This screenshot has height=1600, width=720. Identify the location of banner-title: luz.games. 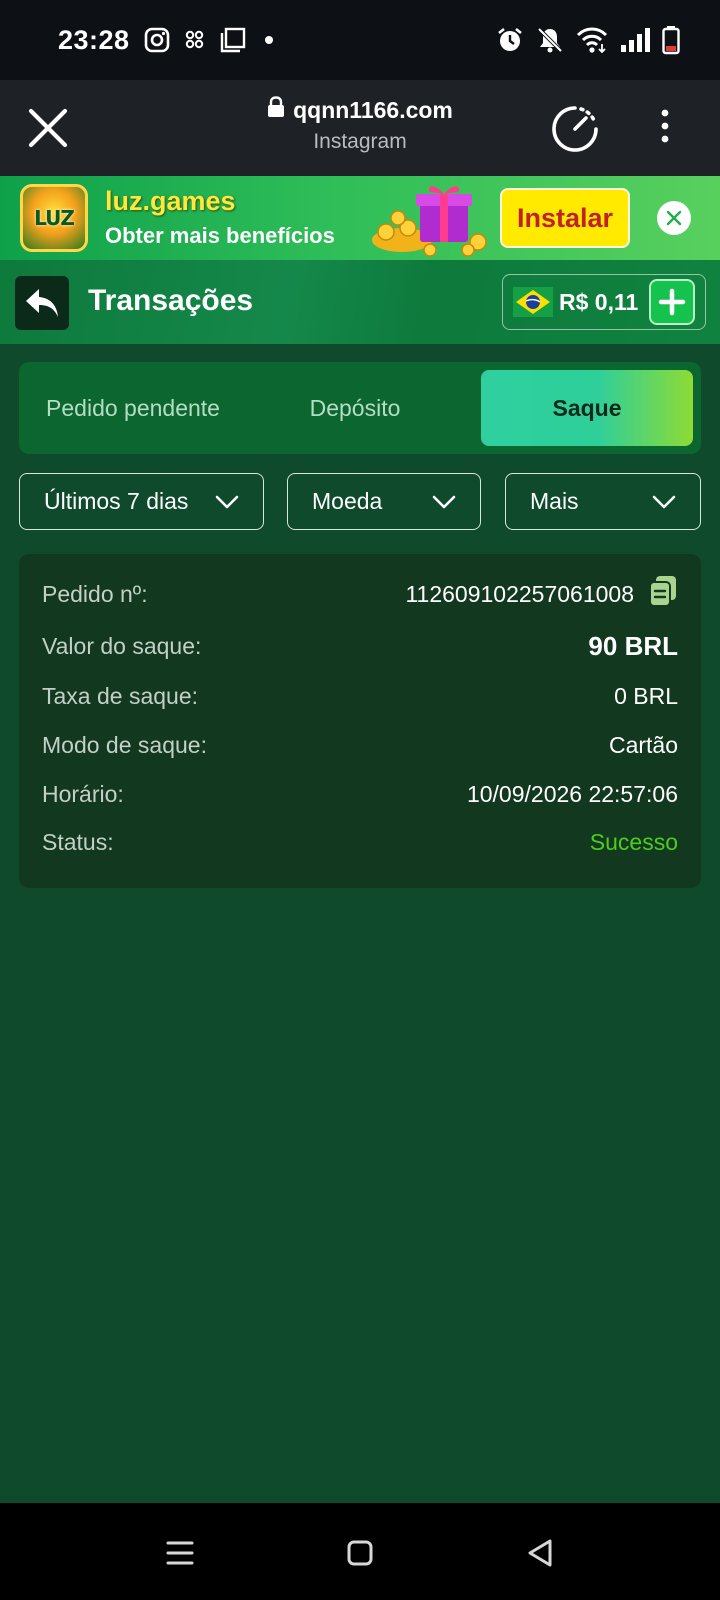
(170, 201).